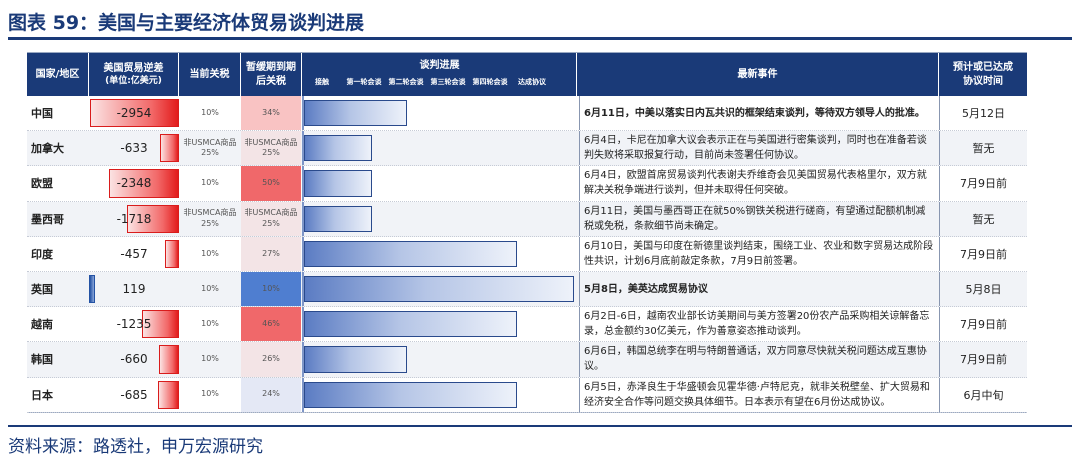 This screenshot has height=472, width=1080. I want to click on header-negotiation-title: 谈判进展, so click(439, 65).